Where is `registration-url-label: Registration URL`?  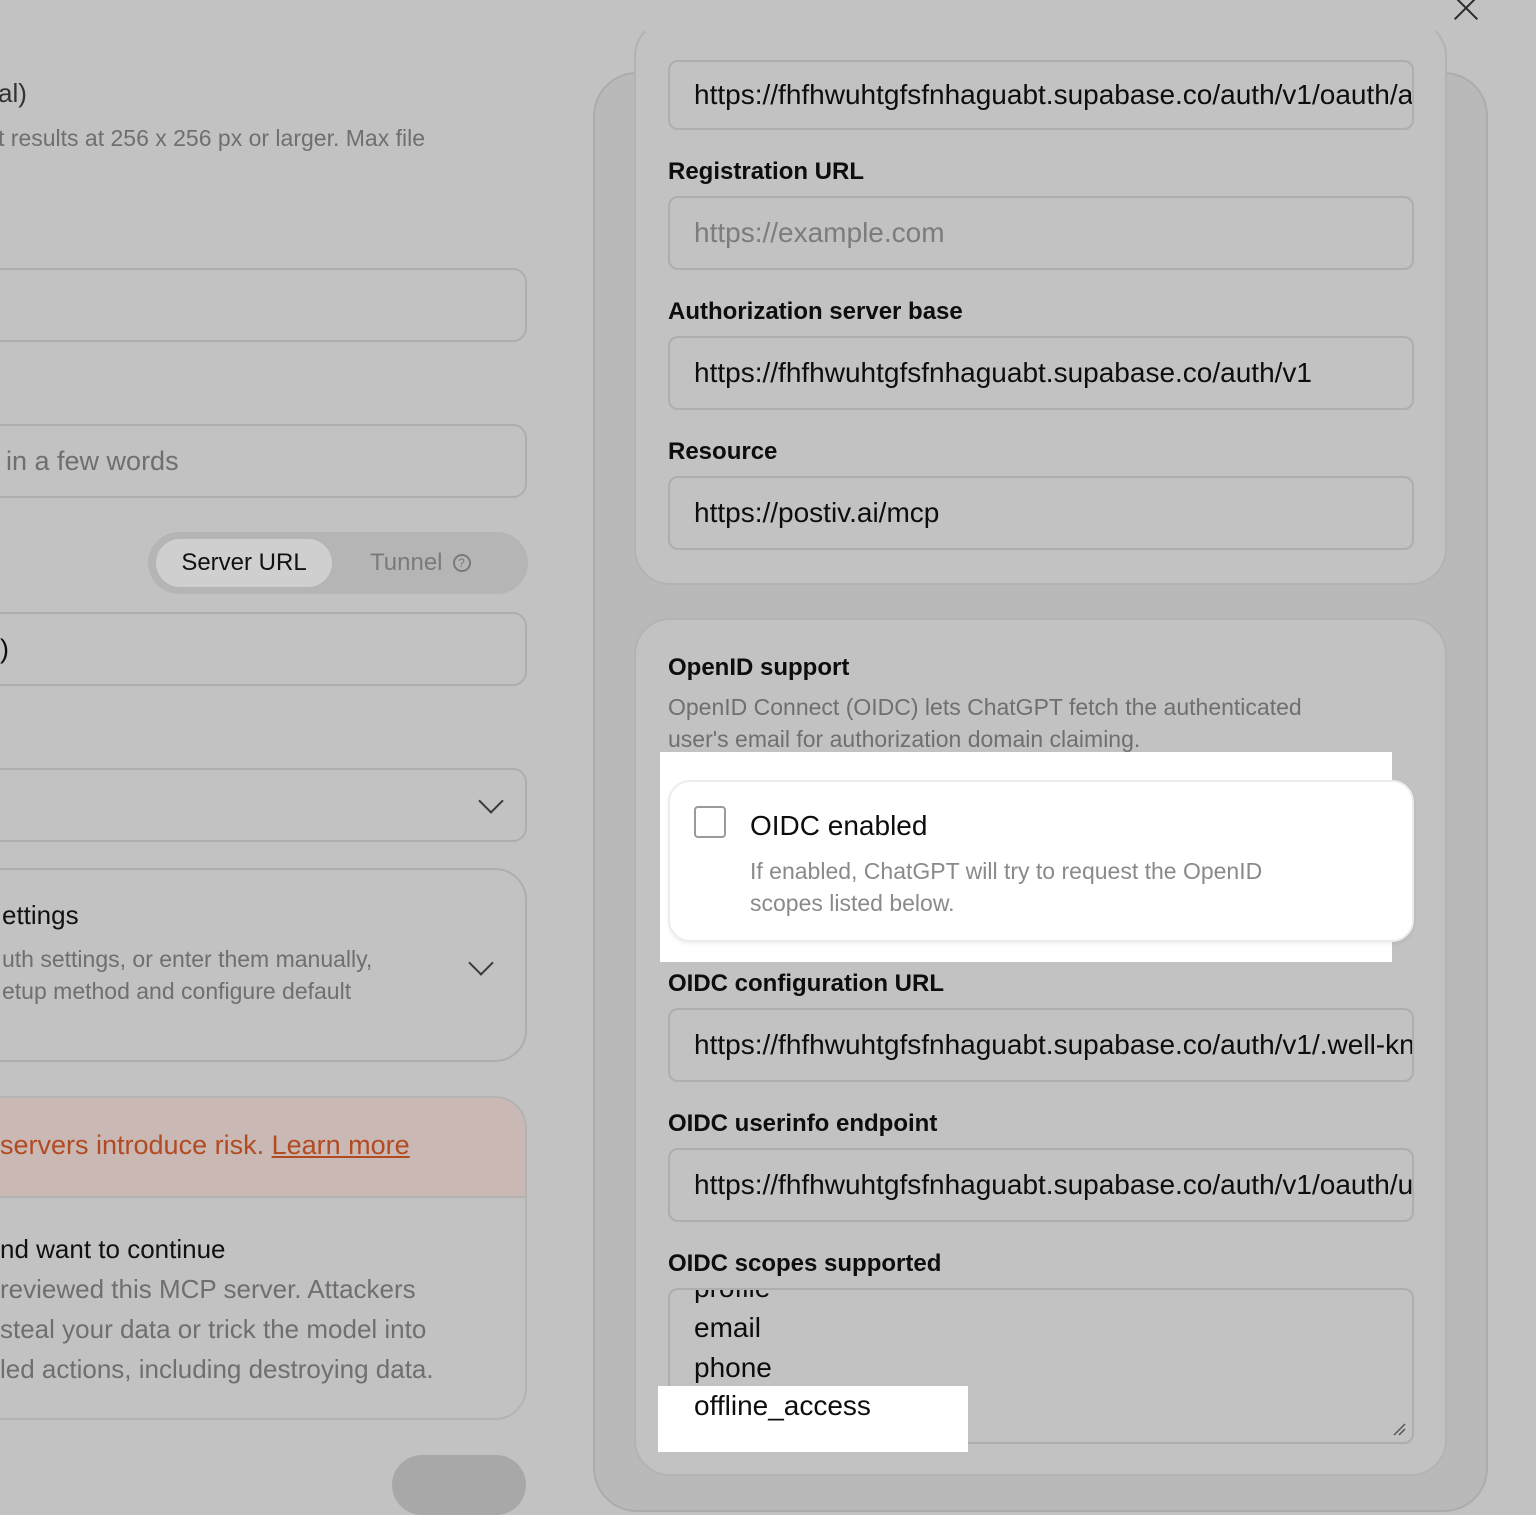
registration-url-label: Registration URL is located at coordinates (766, 171).